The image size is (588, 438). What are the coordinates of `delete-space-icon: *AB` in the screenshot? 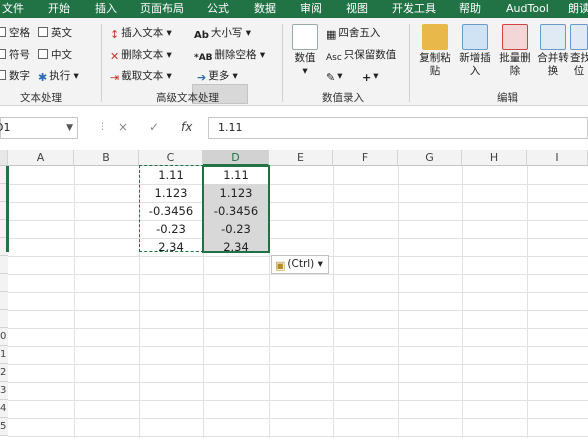 It's located at (203, 58).